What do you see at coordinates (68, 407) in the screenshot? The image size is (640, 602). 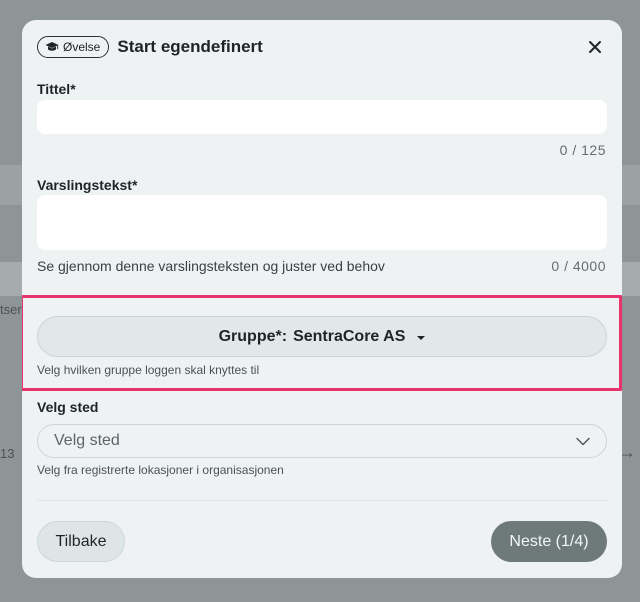 I see `location-label: Velg sted` at bounding box center [68, 407].